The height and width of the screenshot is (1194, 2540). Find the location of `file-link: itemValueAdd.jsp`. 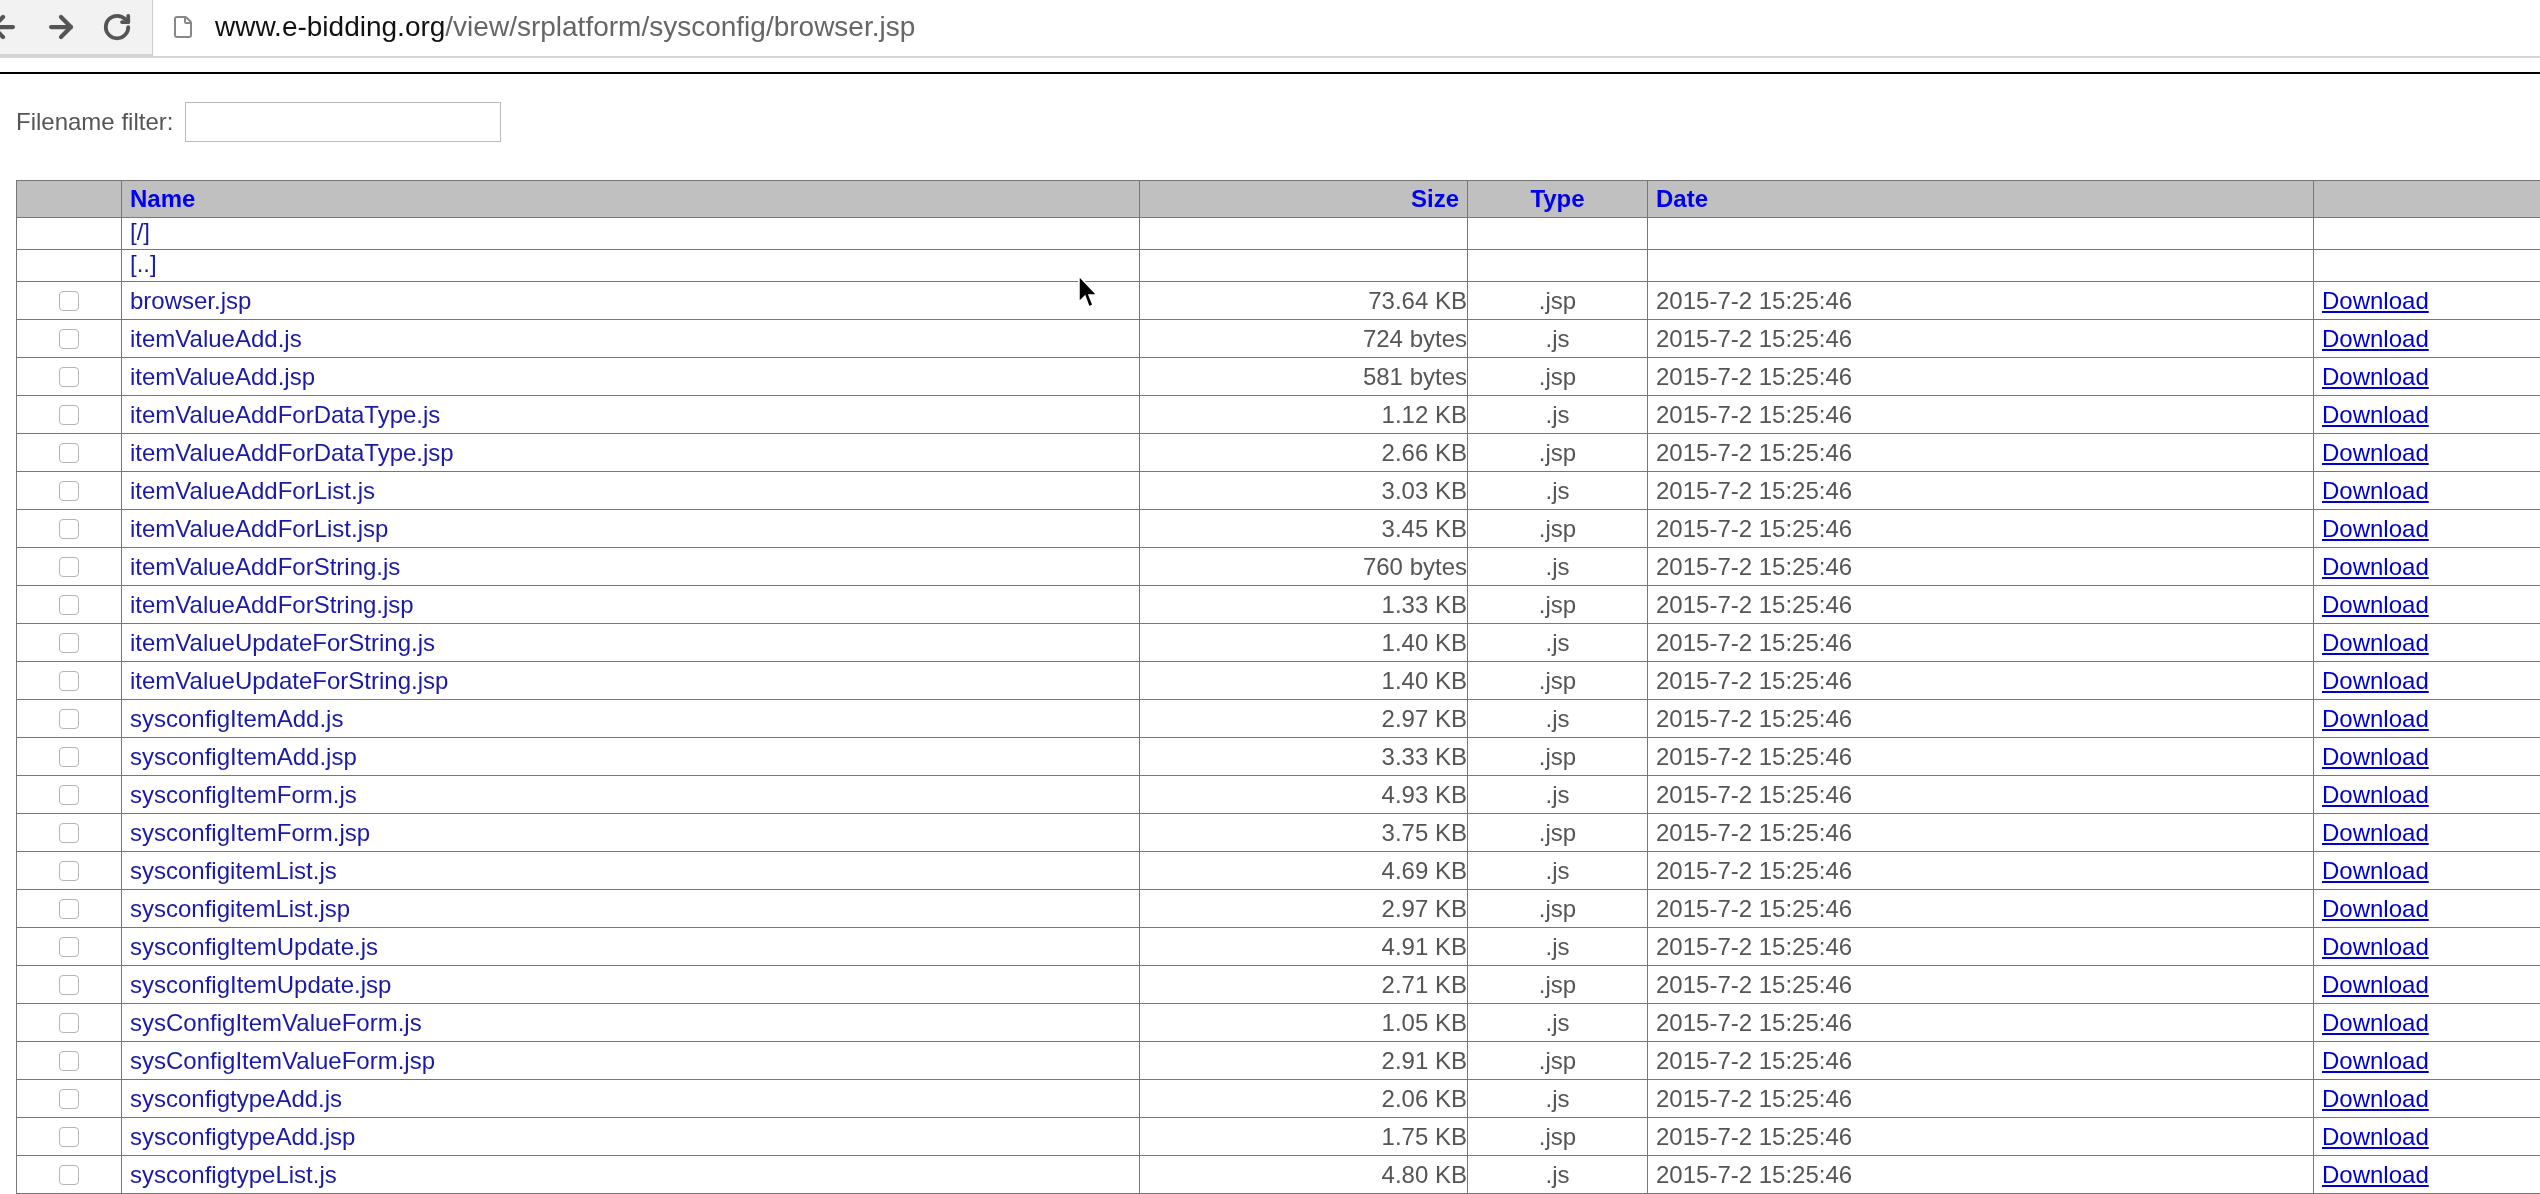

file-link: itemValueAdd.jsp is located at coordinates (222, 376).